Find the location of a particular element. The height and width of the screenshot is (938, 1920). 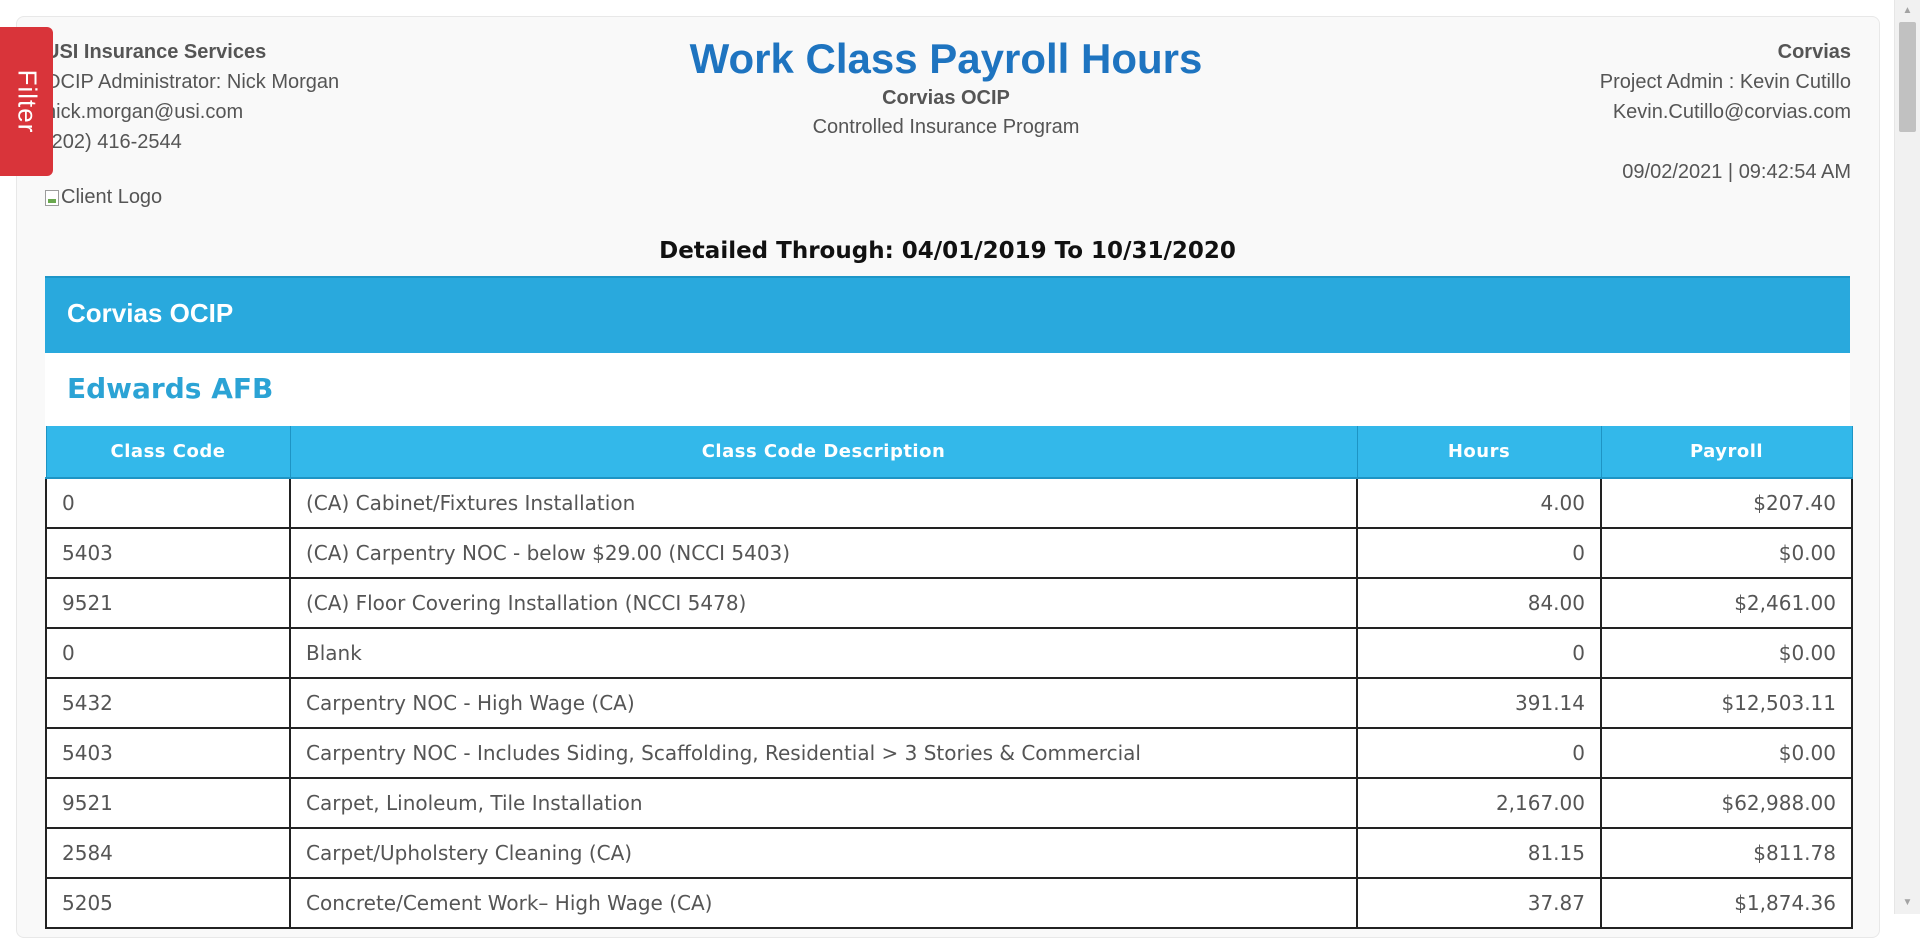

description-cell: Blank is located at coordinates (823, 653).